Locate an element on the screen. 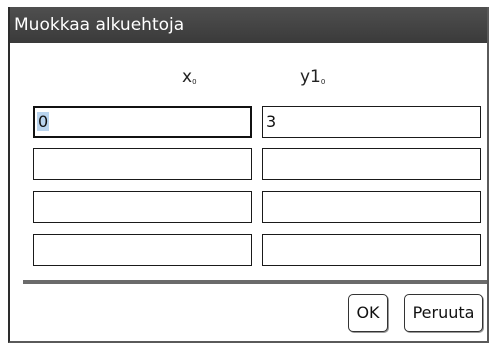 This screenshot has height=347, width=491. y10-input-row-1-value: 3 is located at coordinates (271, 121).